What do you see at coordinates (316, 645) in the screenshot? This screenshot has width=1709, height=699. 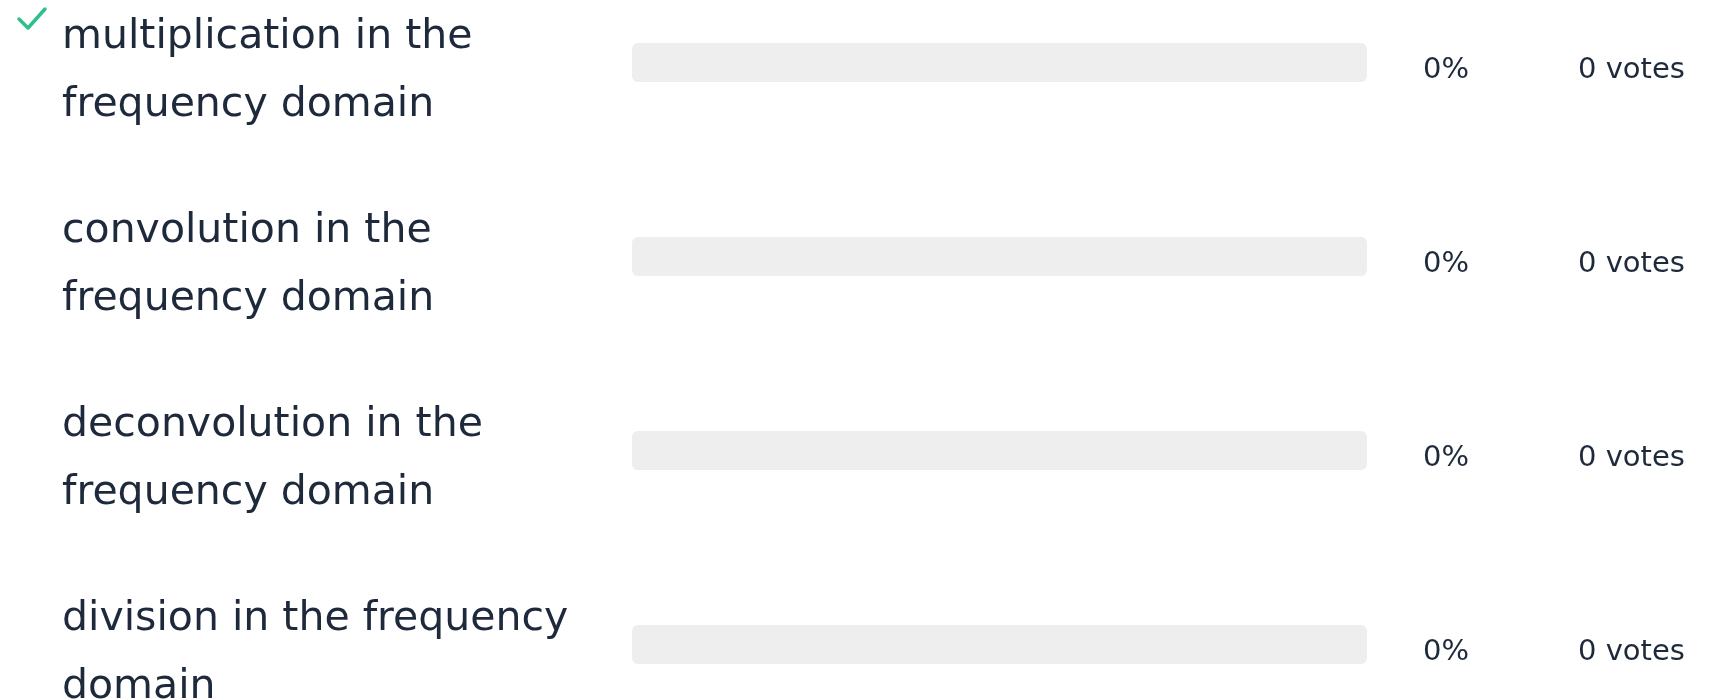 I see `option-label: division in the frequency domain` at bounding box center [316, 645].